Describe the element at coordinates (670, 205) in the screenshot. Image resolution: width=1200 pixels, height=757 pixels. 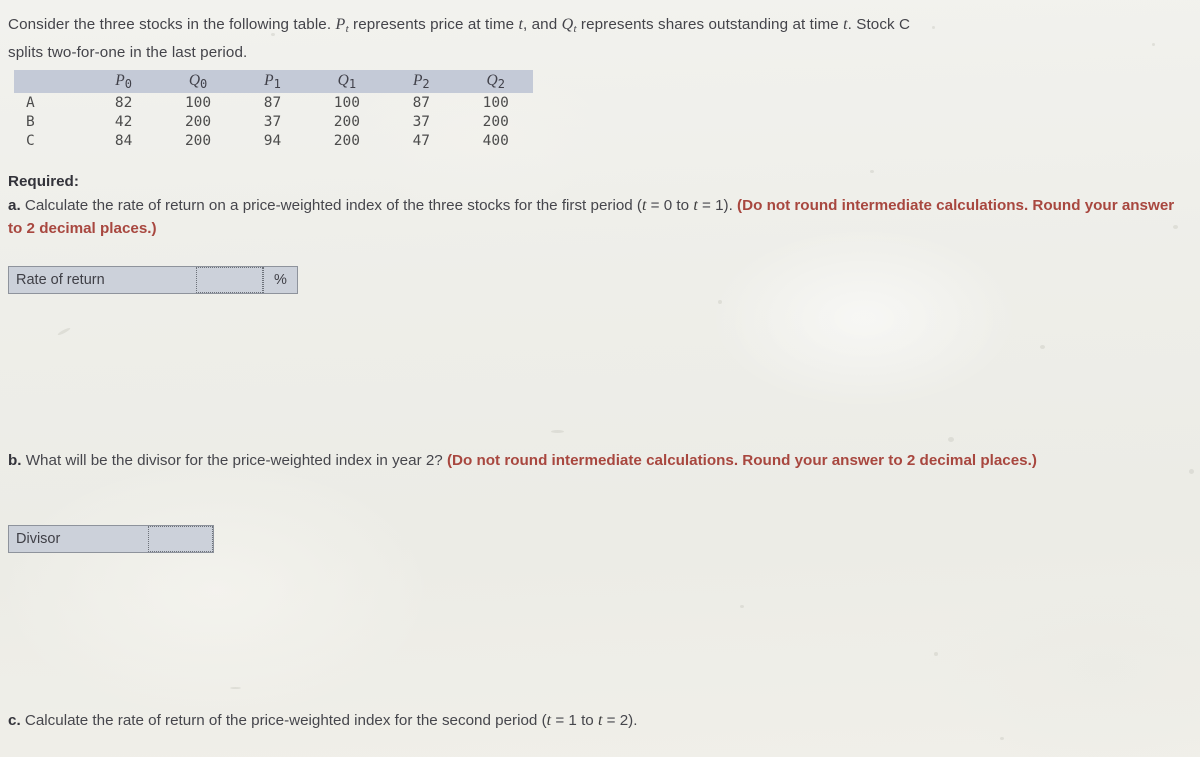
I see `question-a-eq1: = 0 to` at that location.